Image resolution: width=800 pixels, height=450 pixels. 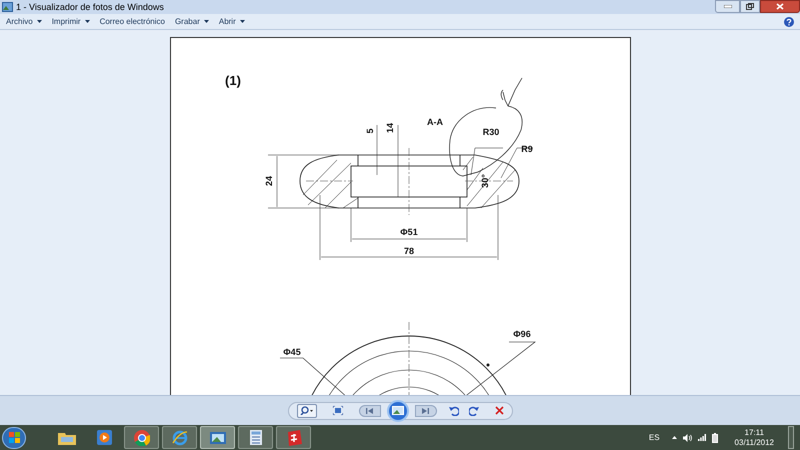 I want to click on zoom-button, so click(x=306, y=411).